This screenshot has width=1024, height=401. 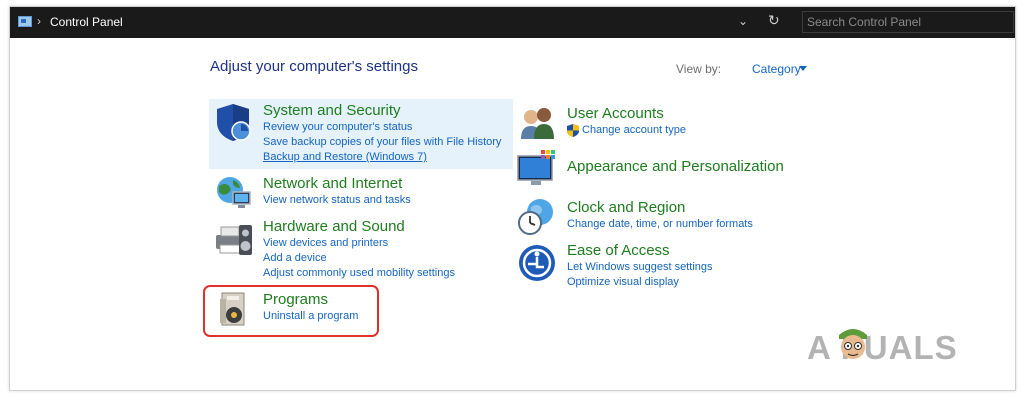 I want to click on chevron-down-icon: ⌄, so click(x=743, y=21).